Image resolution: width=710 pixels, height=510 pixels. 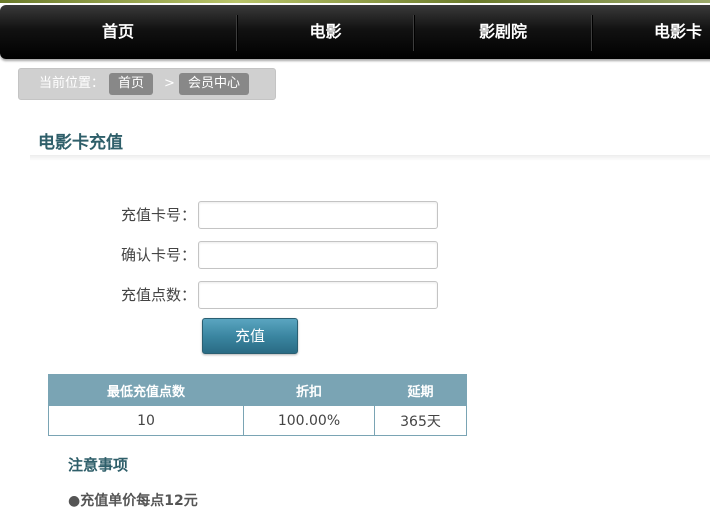 What do you see at coordinates (318, 215) in the screenshot?
I see `card-number-input` at bounding box center [318, 215].